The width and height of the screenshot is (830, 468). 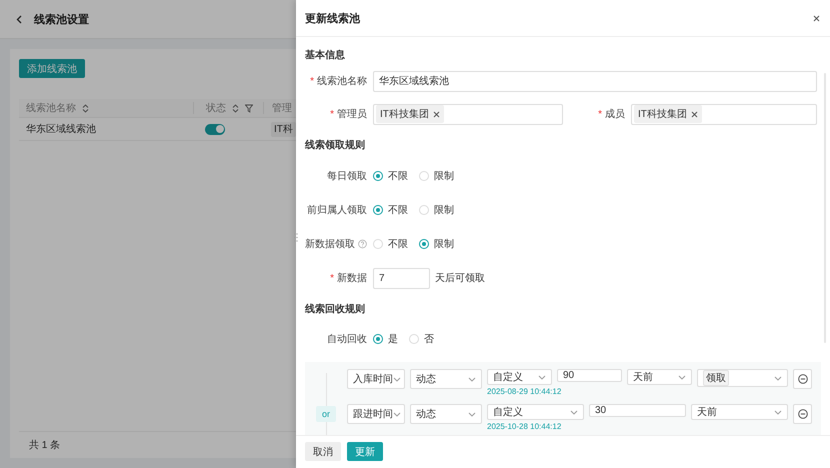 What do you see at coordinates (342, 81) in the screenshot?
I see `field-label: 线索池名称` at bounding box center [342, 81].